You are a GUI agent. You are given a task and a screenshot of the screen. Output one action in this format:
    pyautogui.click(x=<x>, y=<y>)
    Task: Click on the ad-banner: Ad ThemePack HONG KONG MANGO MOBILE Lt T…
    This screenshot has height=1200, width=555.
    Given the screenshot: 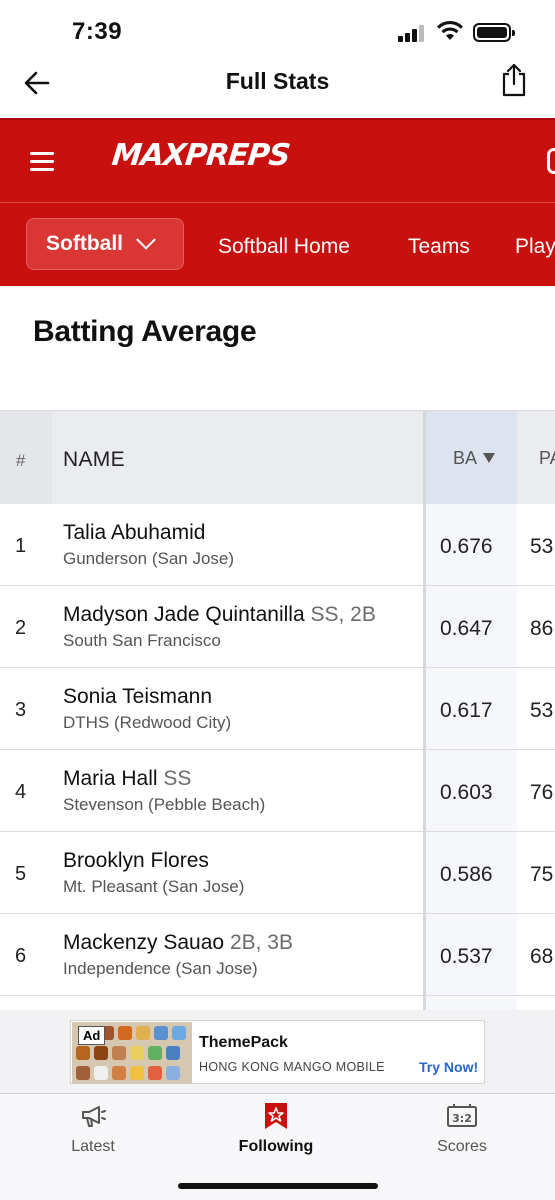 What is the action you would take?
    pyautogui.click(x=277, y=1052)
    